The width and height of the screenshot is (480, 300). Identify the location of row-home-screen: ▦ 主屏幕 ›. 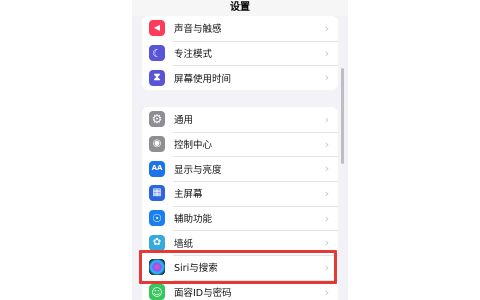
(240, 193).